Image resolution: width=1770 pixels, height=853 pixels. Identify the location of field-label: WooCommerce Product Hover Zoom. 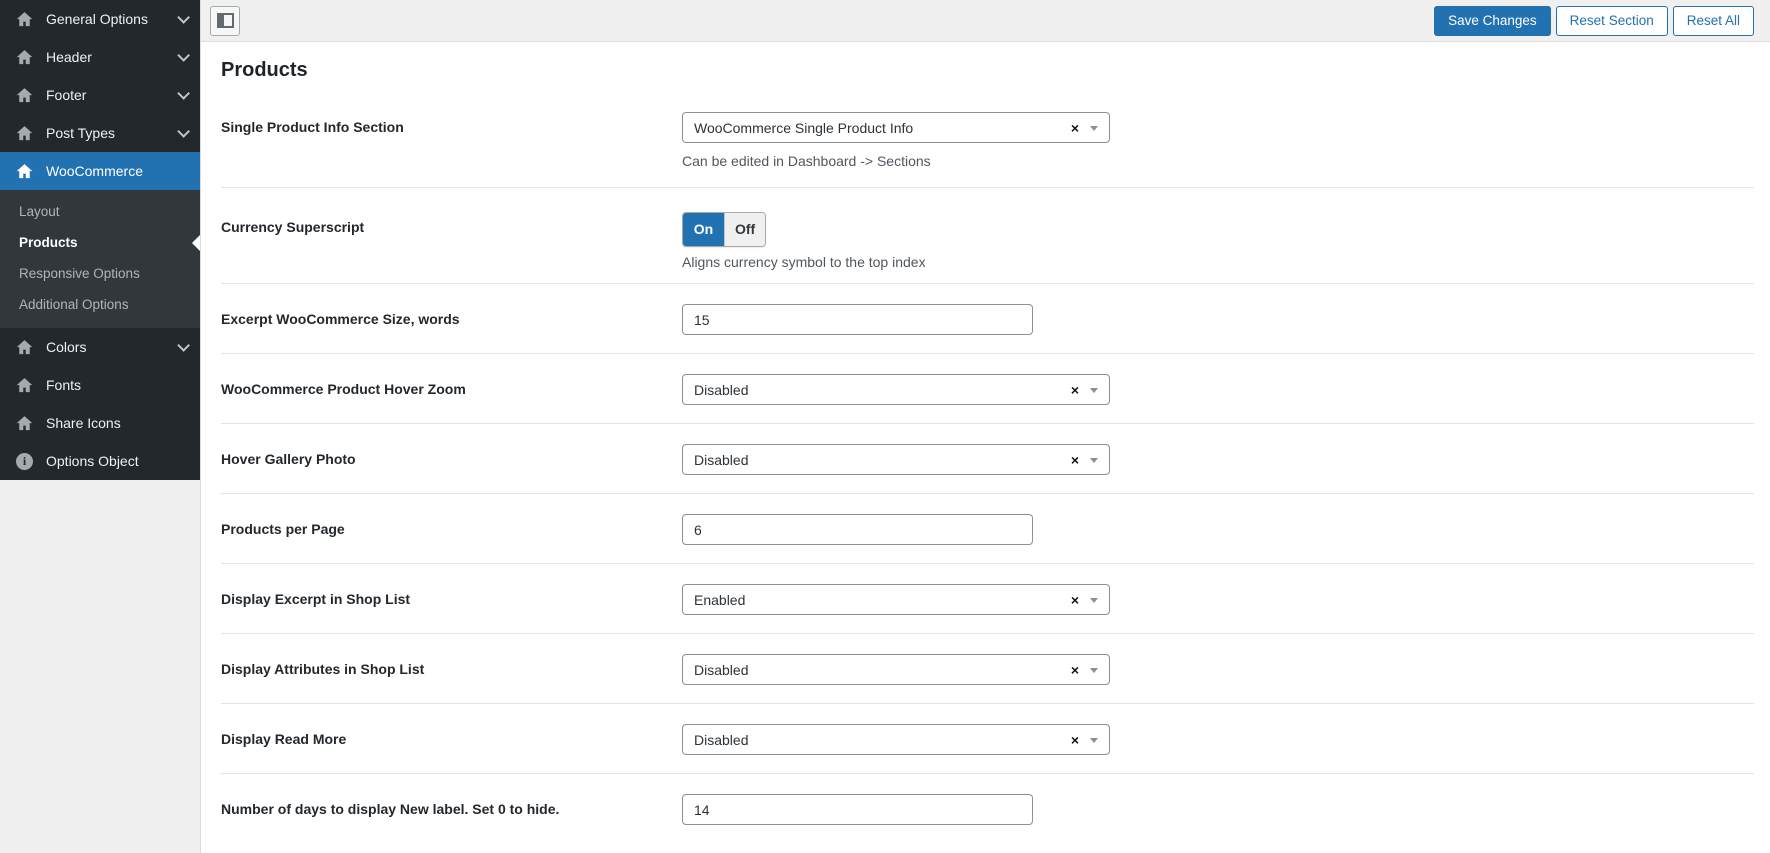
(343, 389).